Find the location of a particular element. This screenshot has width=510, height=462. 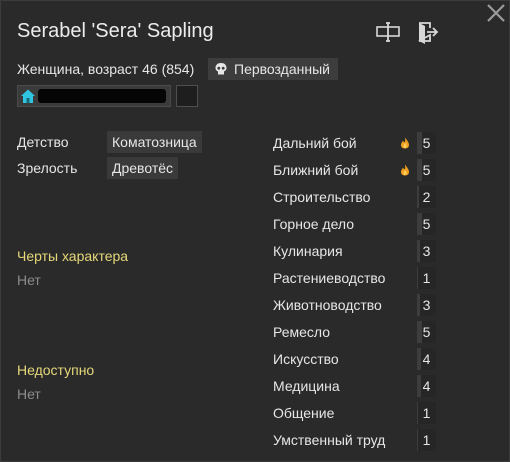

skill-name: Животноводство is located at coordinates (327, 305).